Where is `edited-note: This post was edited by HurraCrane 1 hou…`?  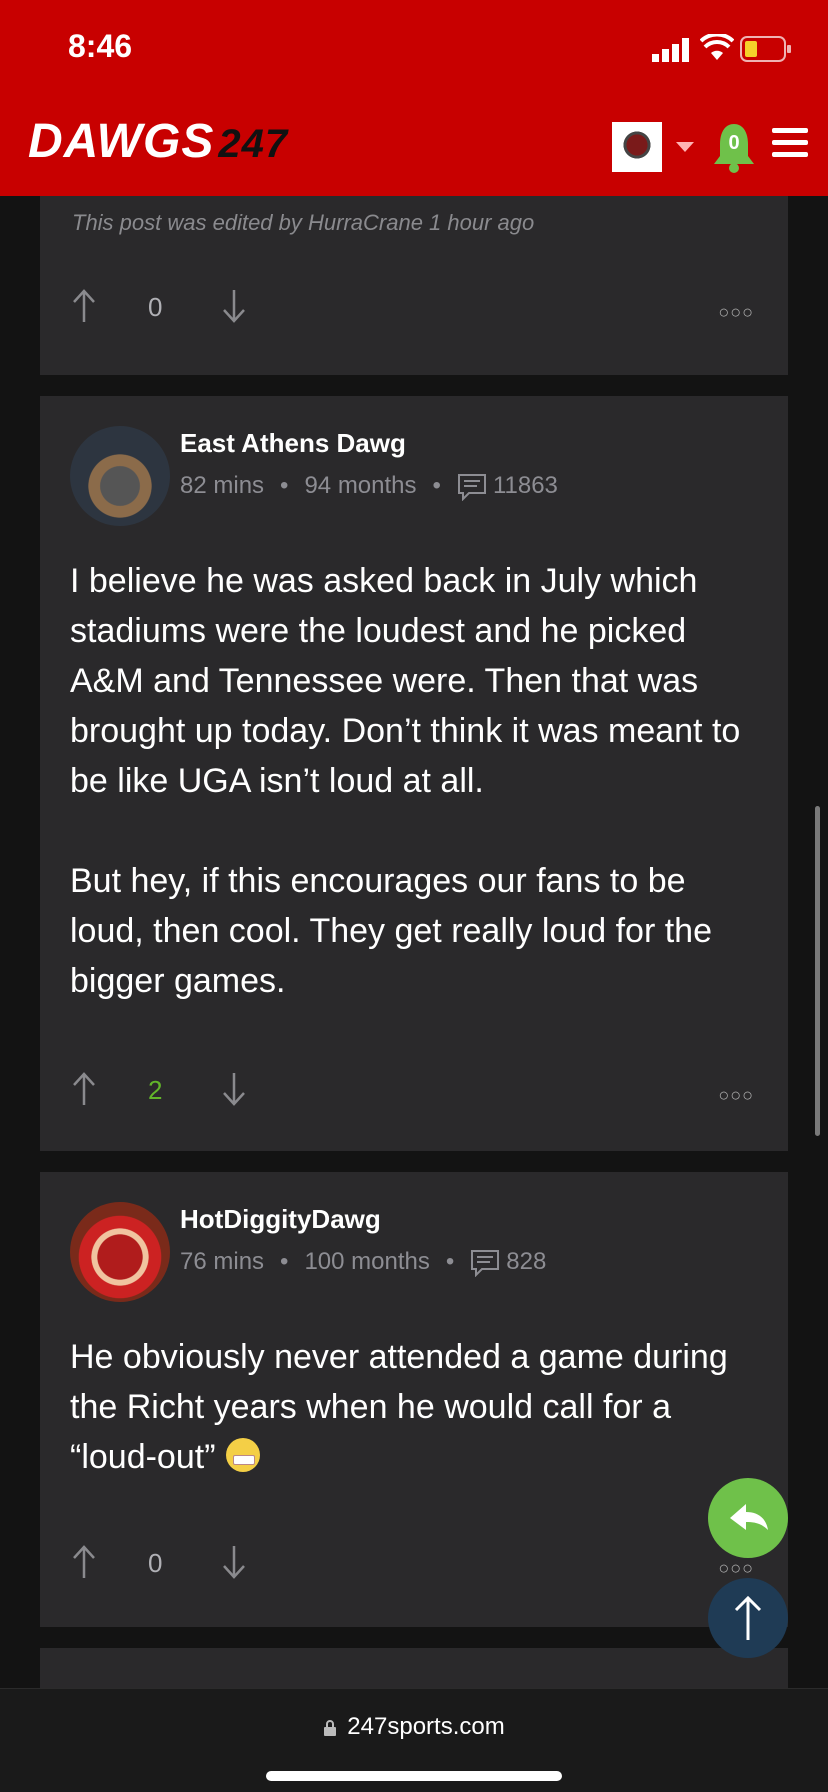
edited-note: This post was edited by HurraCrane 1 hou… is located at coordinates (303, 222).